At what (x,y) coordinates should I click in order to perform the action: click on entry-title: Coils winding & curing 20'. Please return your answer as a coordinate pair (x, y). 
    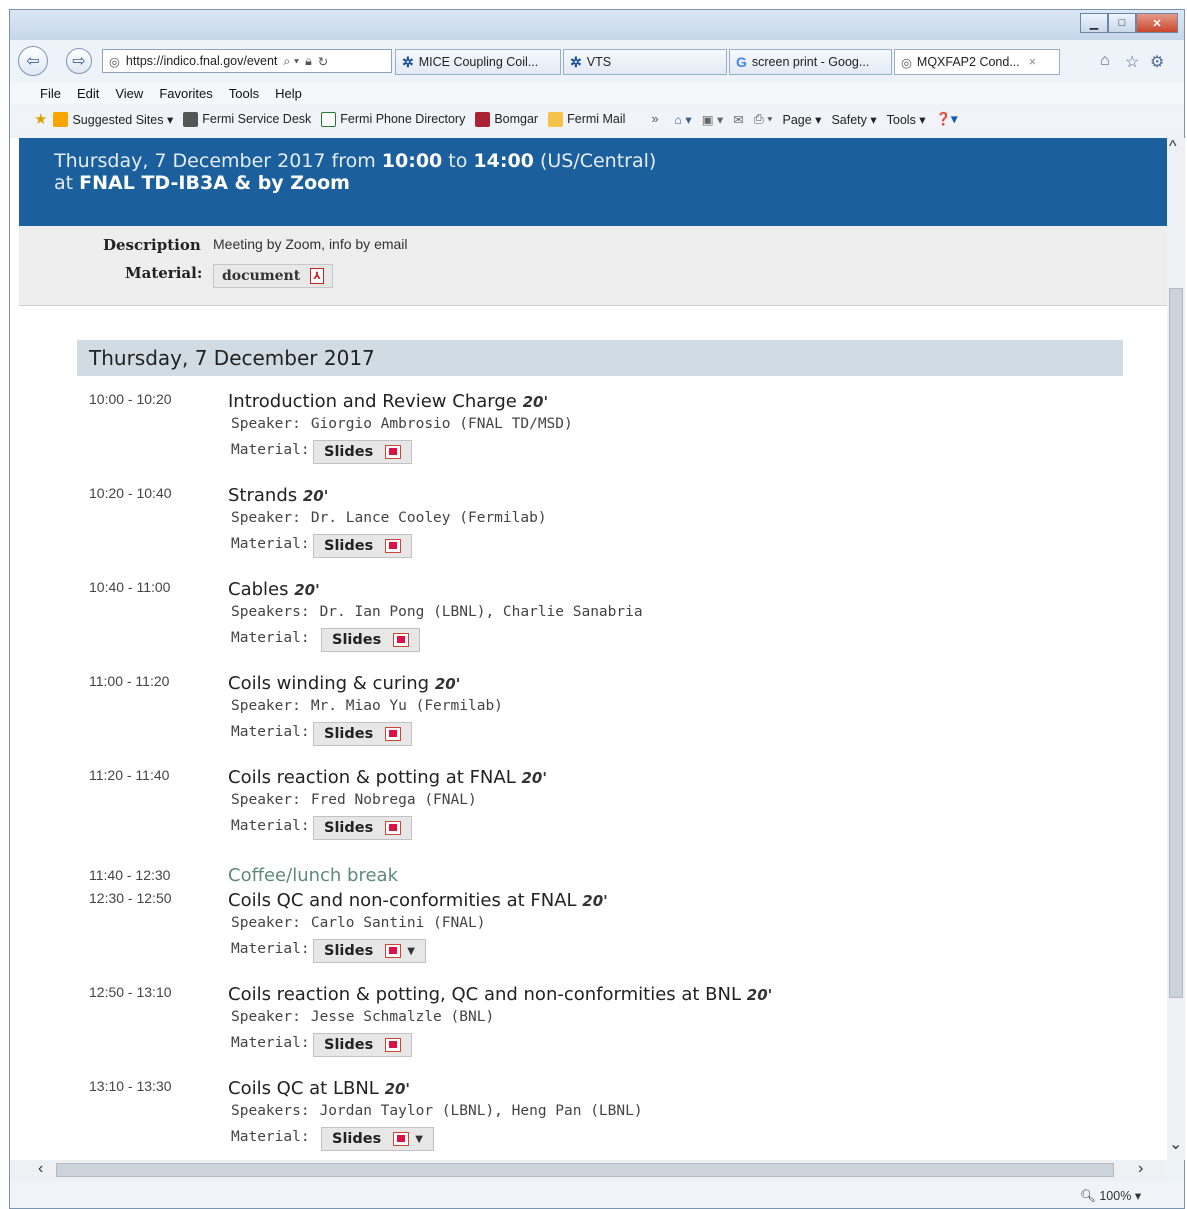
    Looking at the image, I should click on (344, 683).